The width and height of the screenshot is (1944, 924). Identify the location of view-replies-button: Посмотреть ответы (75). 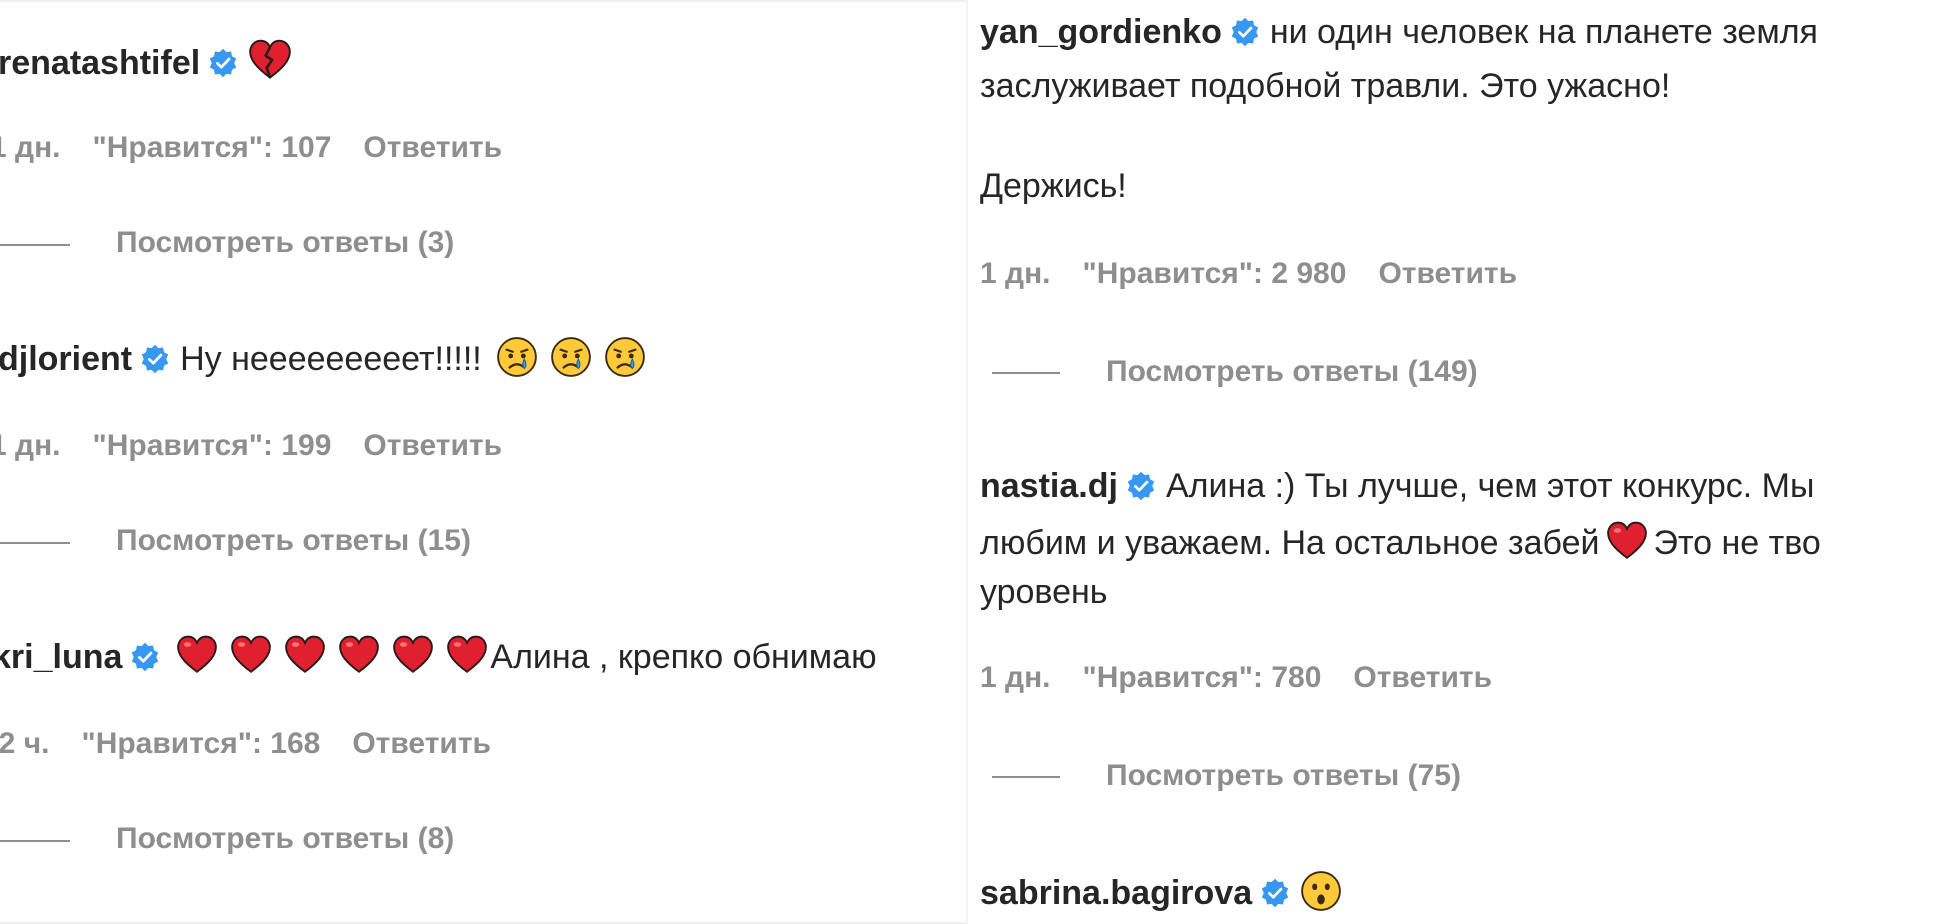
(1283, 776).